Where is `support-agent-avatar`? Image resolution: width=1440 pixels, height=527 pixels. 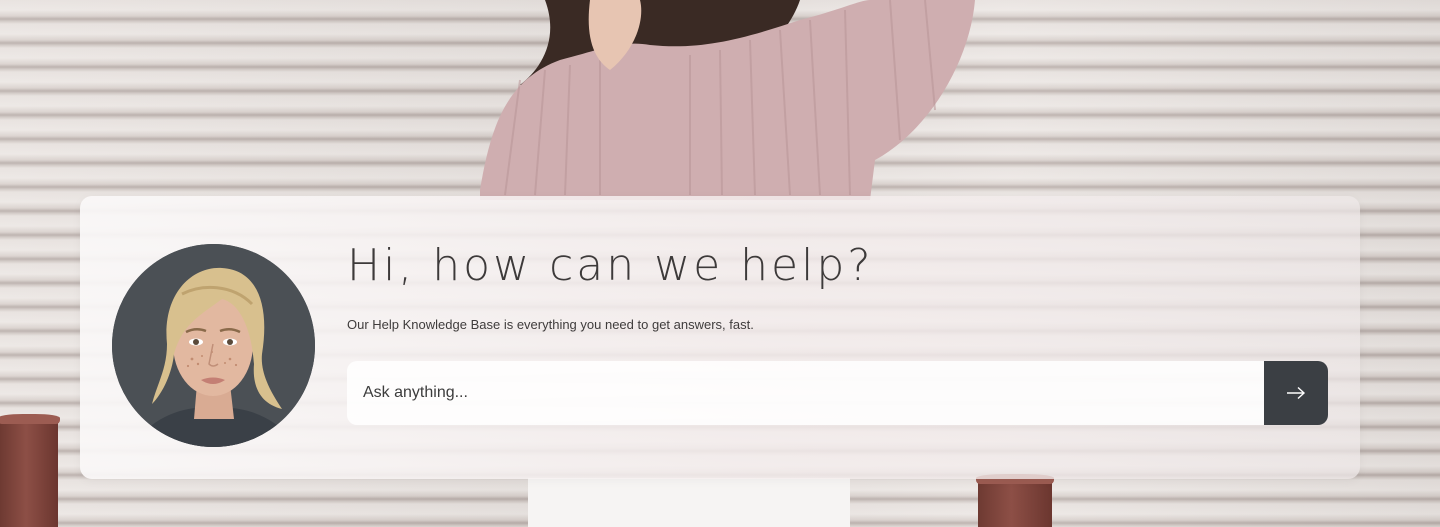
support-agent-avatar is located at coordinates (213, 345).